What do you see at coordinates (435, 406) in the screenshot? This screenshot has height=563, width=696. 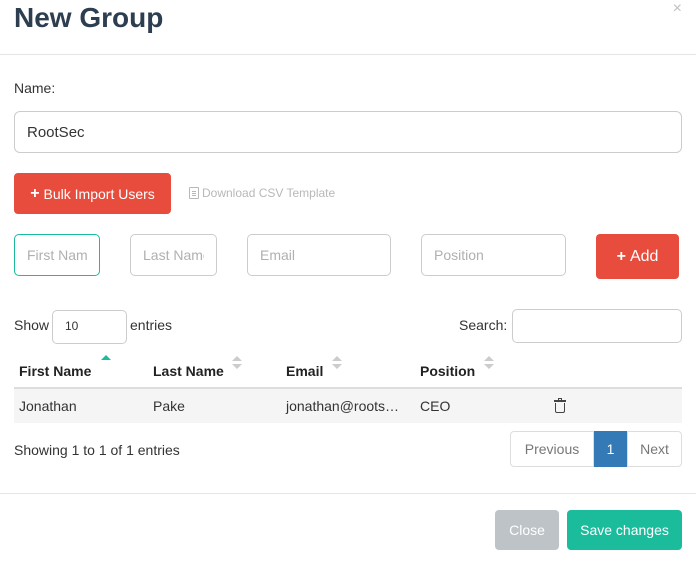 I see `cell-position: CEO` at bounding box center [435, 406].